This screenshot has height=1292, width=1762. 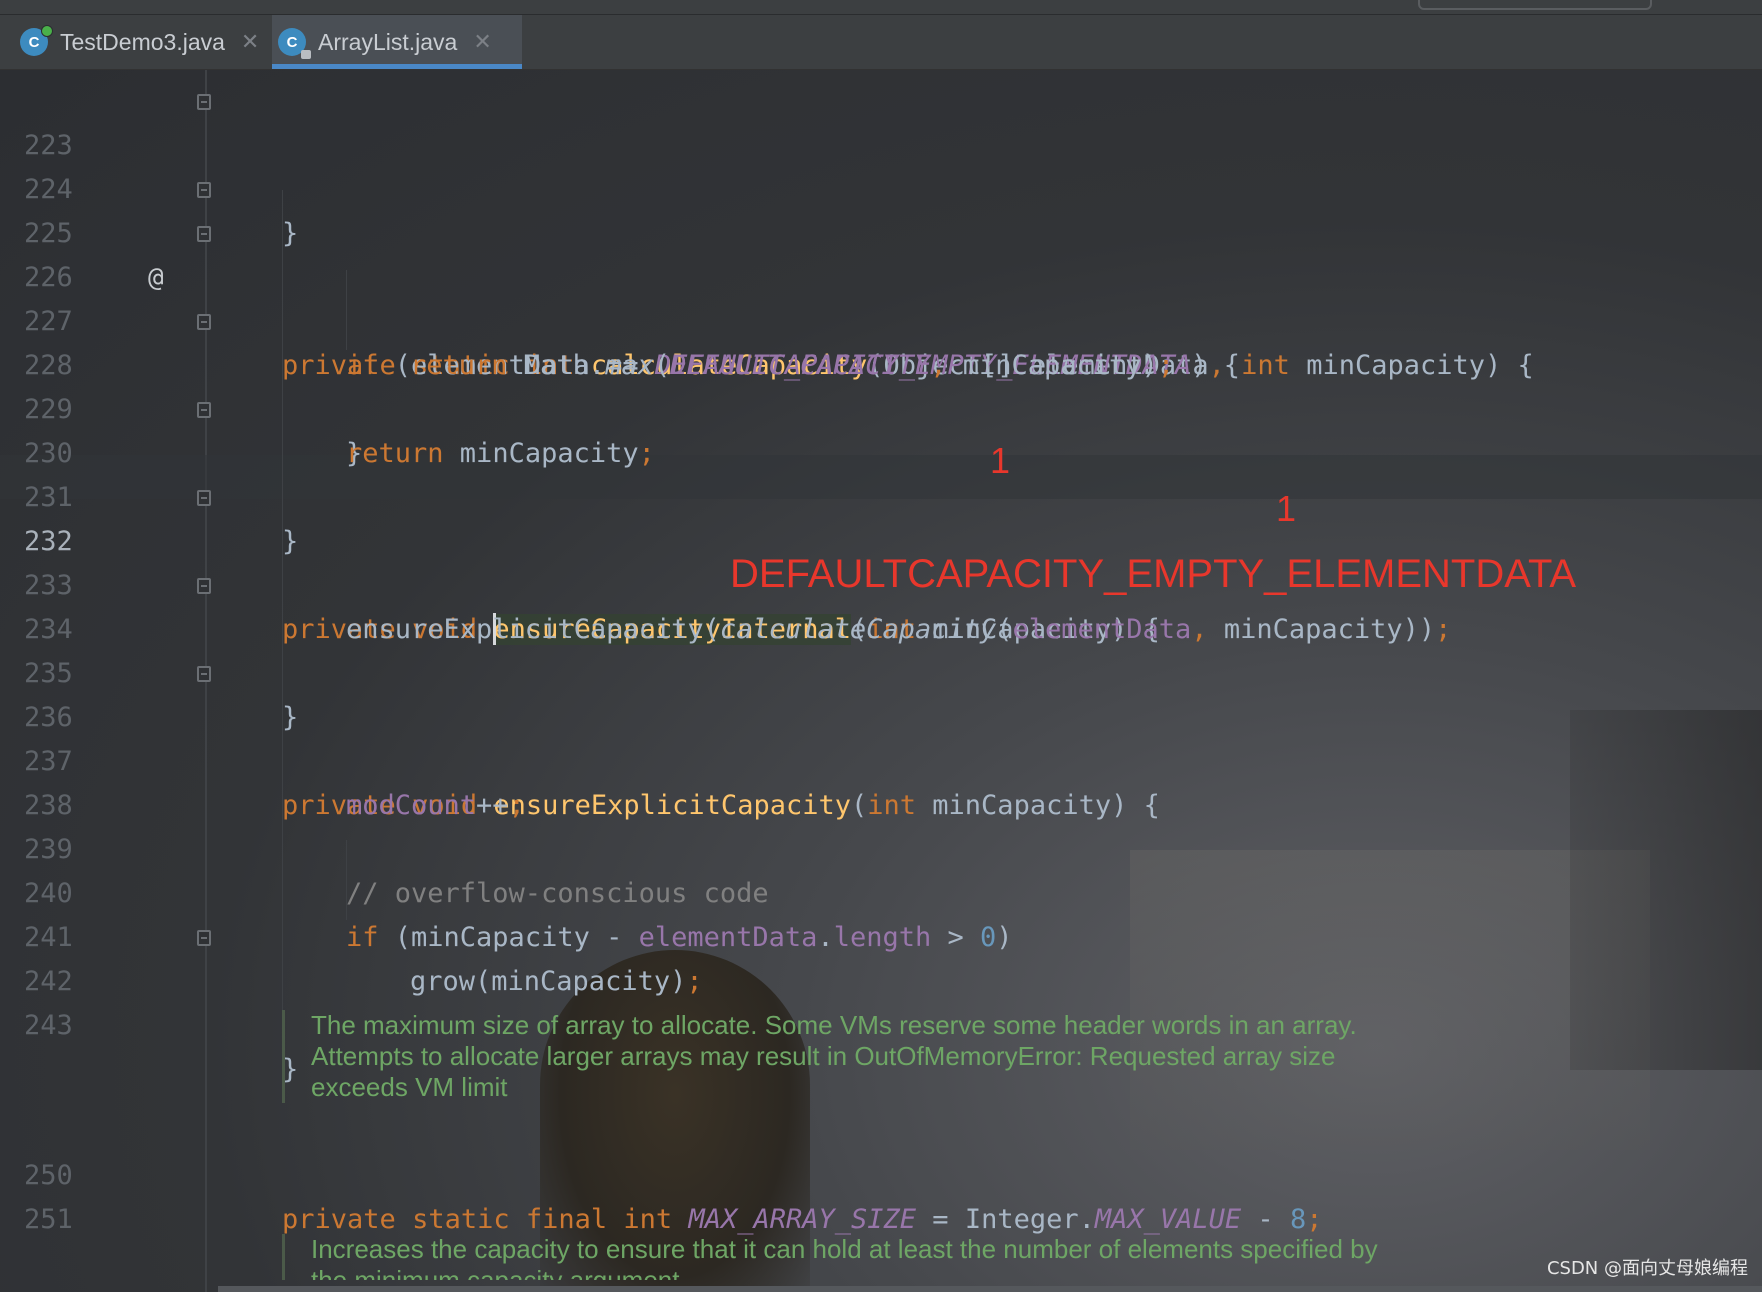 What do you see at coordinates (1153, 574) in the screenshot?
I see `annotation-label: DEFAULTCAPACITY_EMPTY_ELEMENTDATA` at bounding box center [1153, 574].